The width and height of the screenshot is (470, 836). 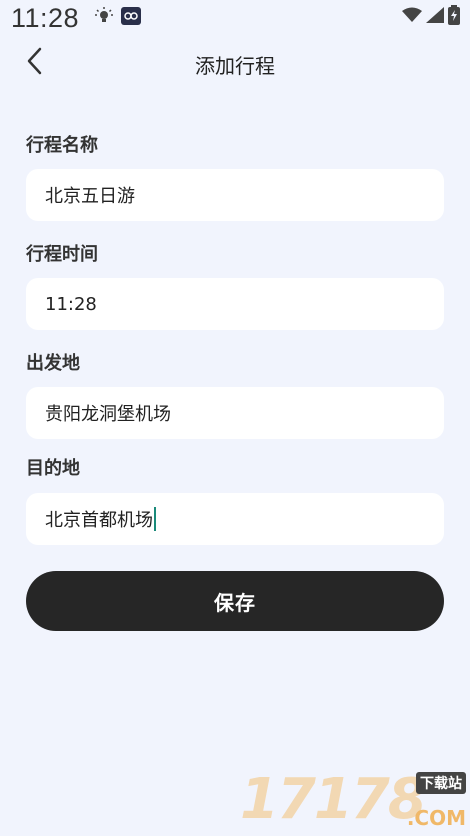 I want to click on wifi-icon, so click(x=412, y=17).